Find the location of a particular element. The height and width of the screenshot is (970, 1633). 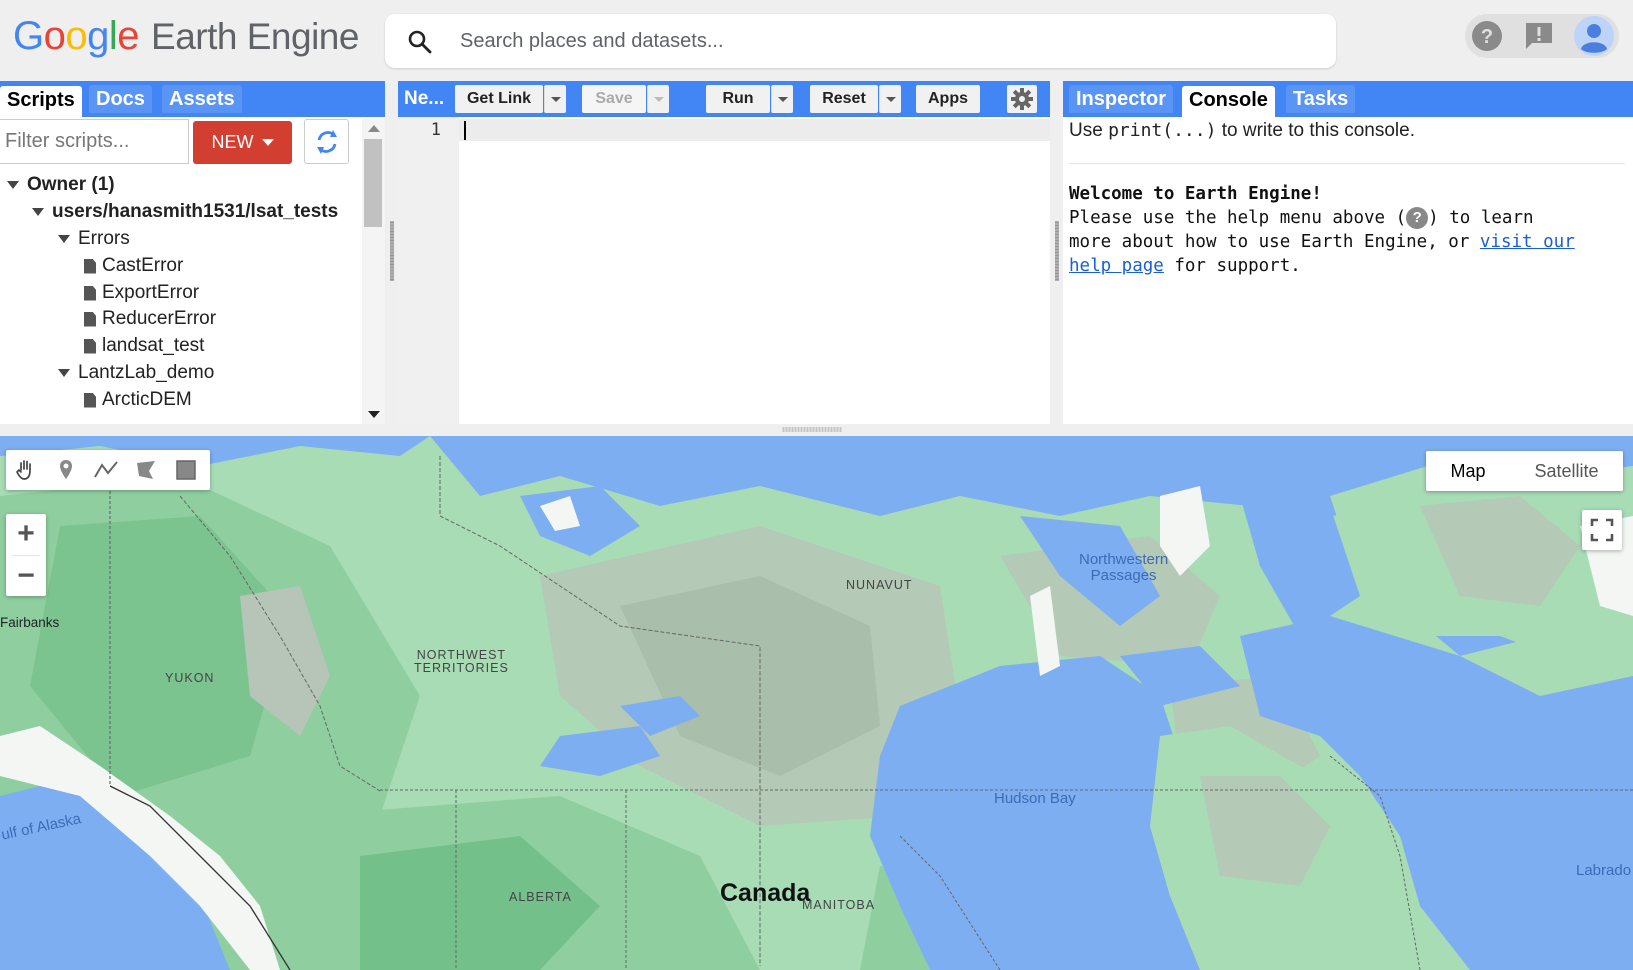

zoom-out-button: − is located at coordinates (26, 576).